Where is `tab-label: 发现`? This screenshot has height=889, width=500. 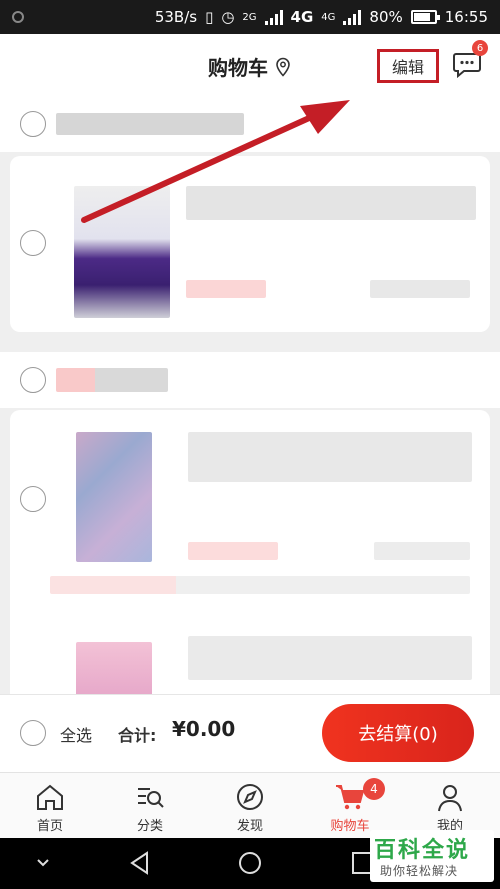 tab-label: 发现 is located at coordinates (249, 826).